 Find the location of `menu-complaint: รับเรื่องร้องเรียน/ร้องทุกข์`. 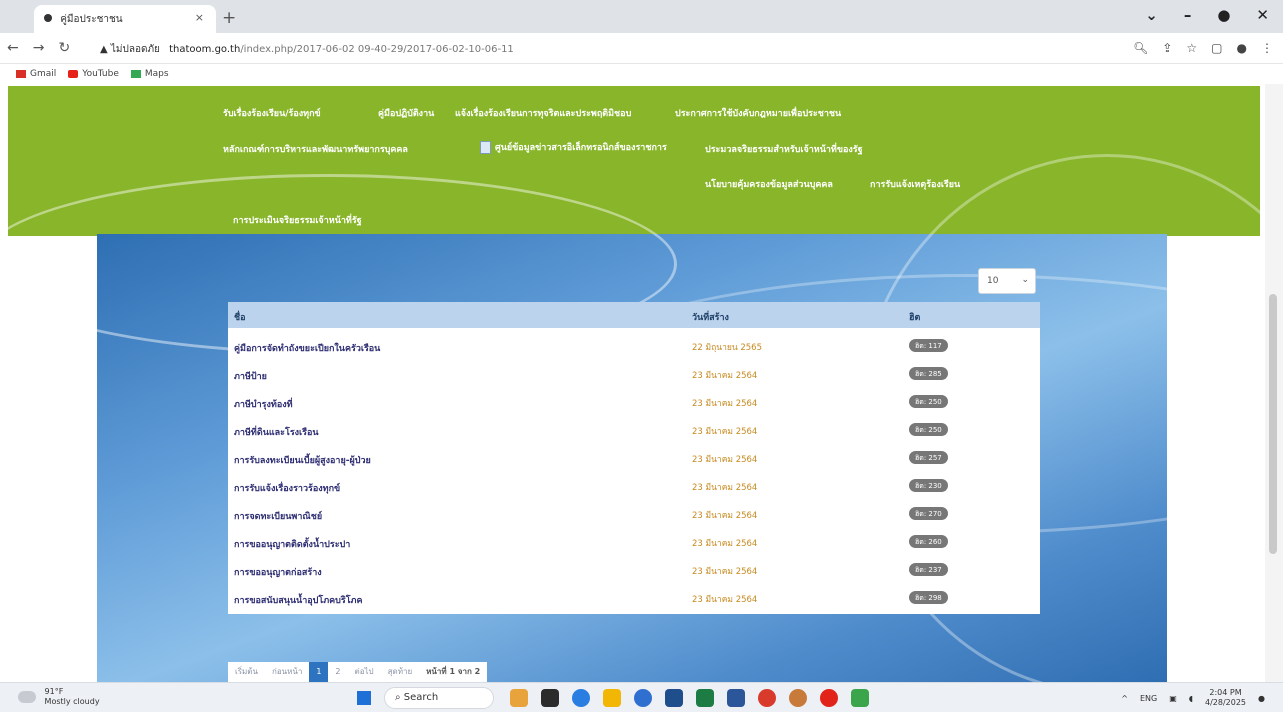

menu-complaint: รับเรื่องร้องเรียน/ร้องทุกข์ is located at coordinates (272, 113).